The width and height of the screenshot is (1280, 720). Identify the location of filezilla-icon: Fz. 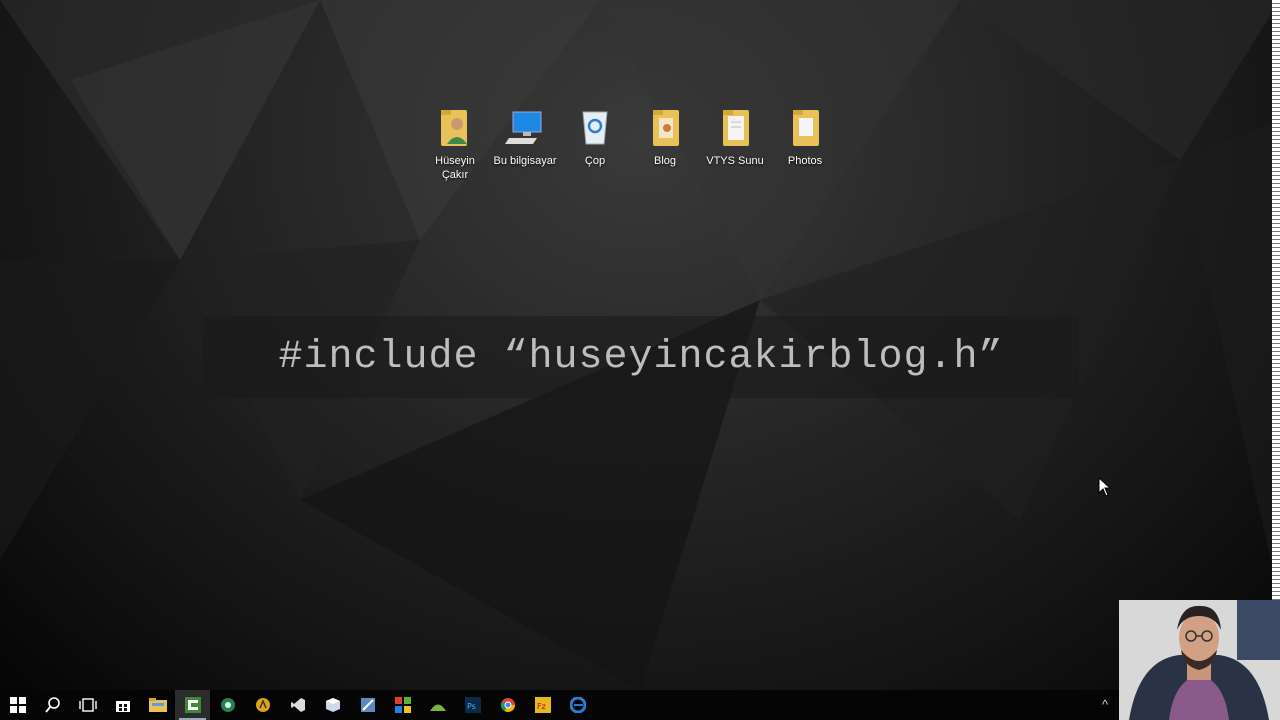
(542, 705).